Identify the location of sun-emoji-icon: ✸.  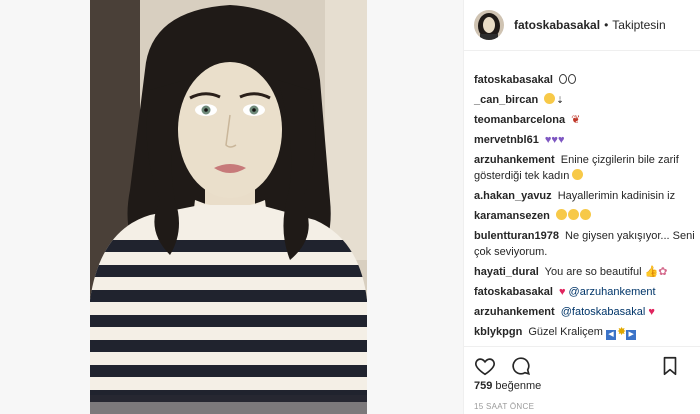
(622, 332).